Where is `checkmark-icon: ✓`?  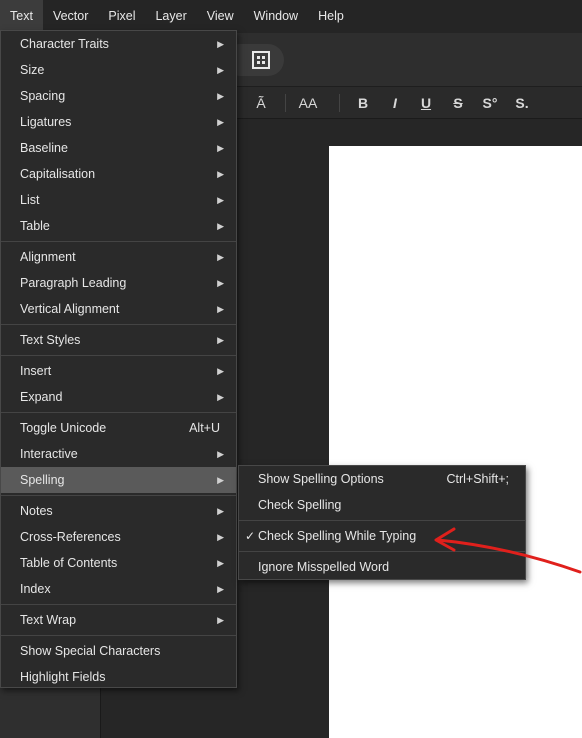
checkmark-icon: ✓ is located at coordinates (250, 536).